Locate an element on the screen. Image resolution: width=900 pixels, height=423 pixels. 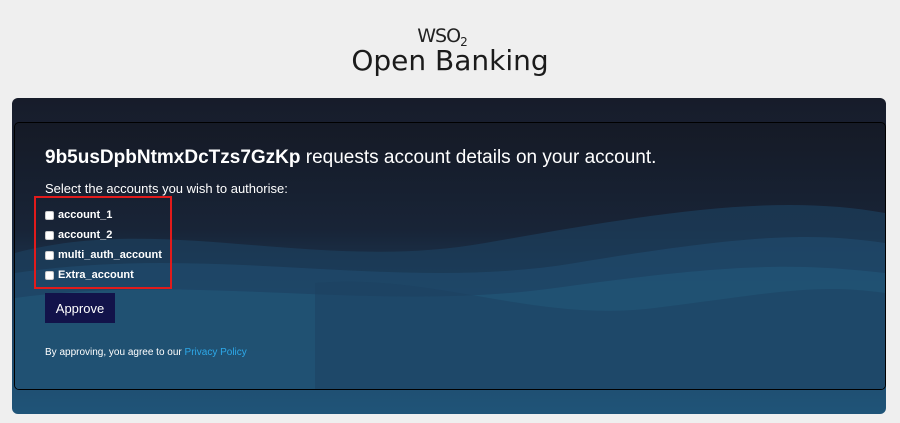
multi-auth-account-label: multi_auth_account is located at coordinates (110, 255).